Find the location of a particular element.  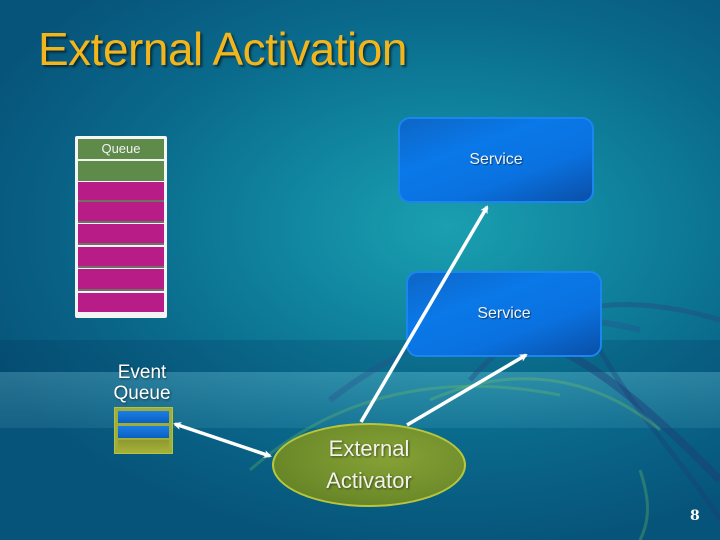

arrow-activator-event-queue is located at coordinates (222, 440).